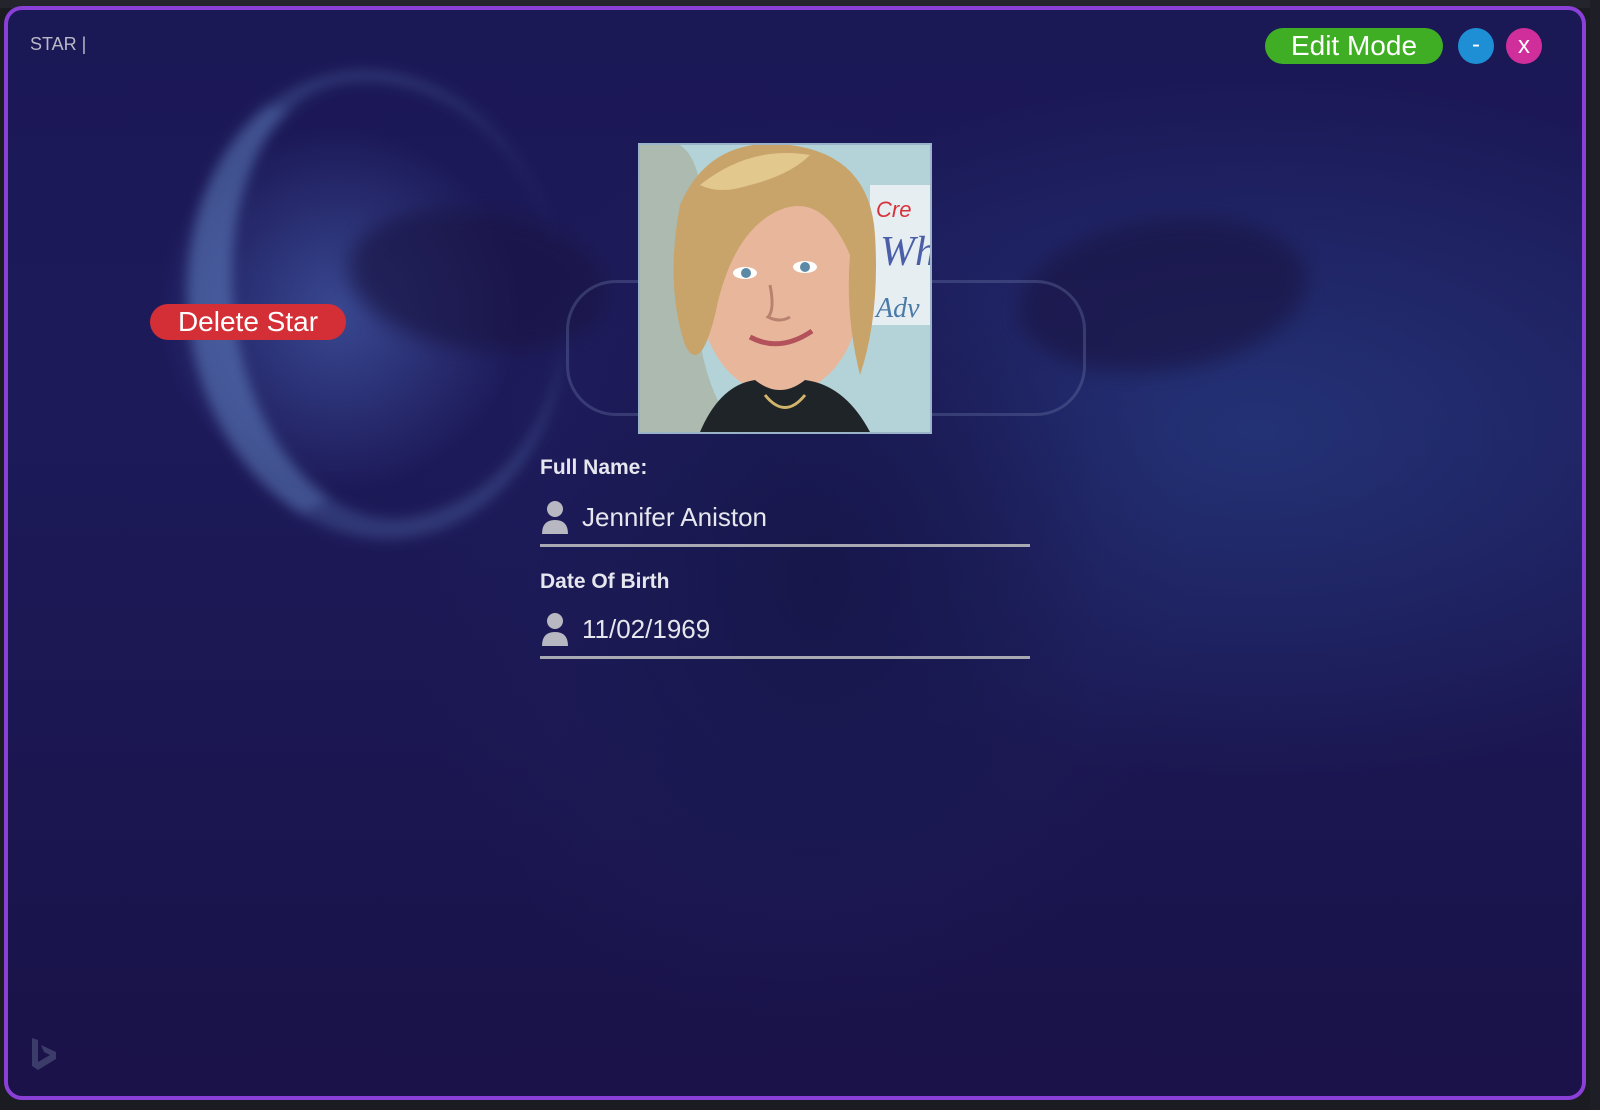 The width and height of the screenshot is (1600, 1110). Describe the element at coordinates (594, 467) in the screenshot. I see `full-name-label: Full Name:` at that location.